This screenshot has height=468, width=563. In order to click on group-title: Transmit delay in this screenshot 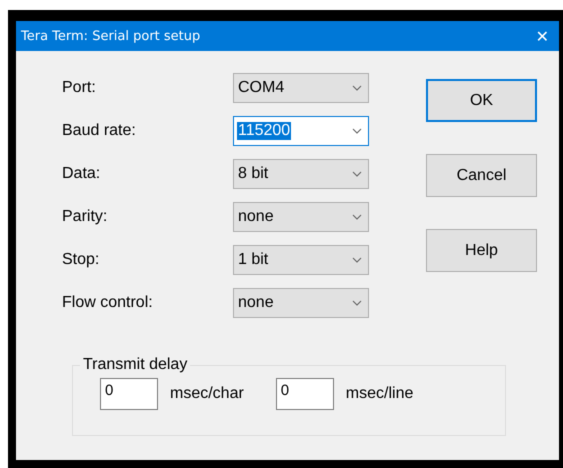, I will do `click(135, 365)`.